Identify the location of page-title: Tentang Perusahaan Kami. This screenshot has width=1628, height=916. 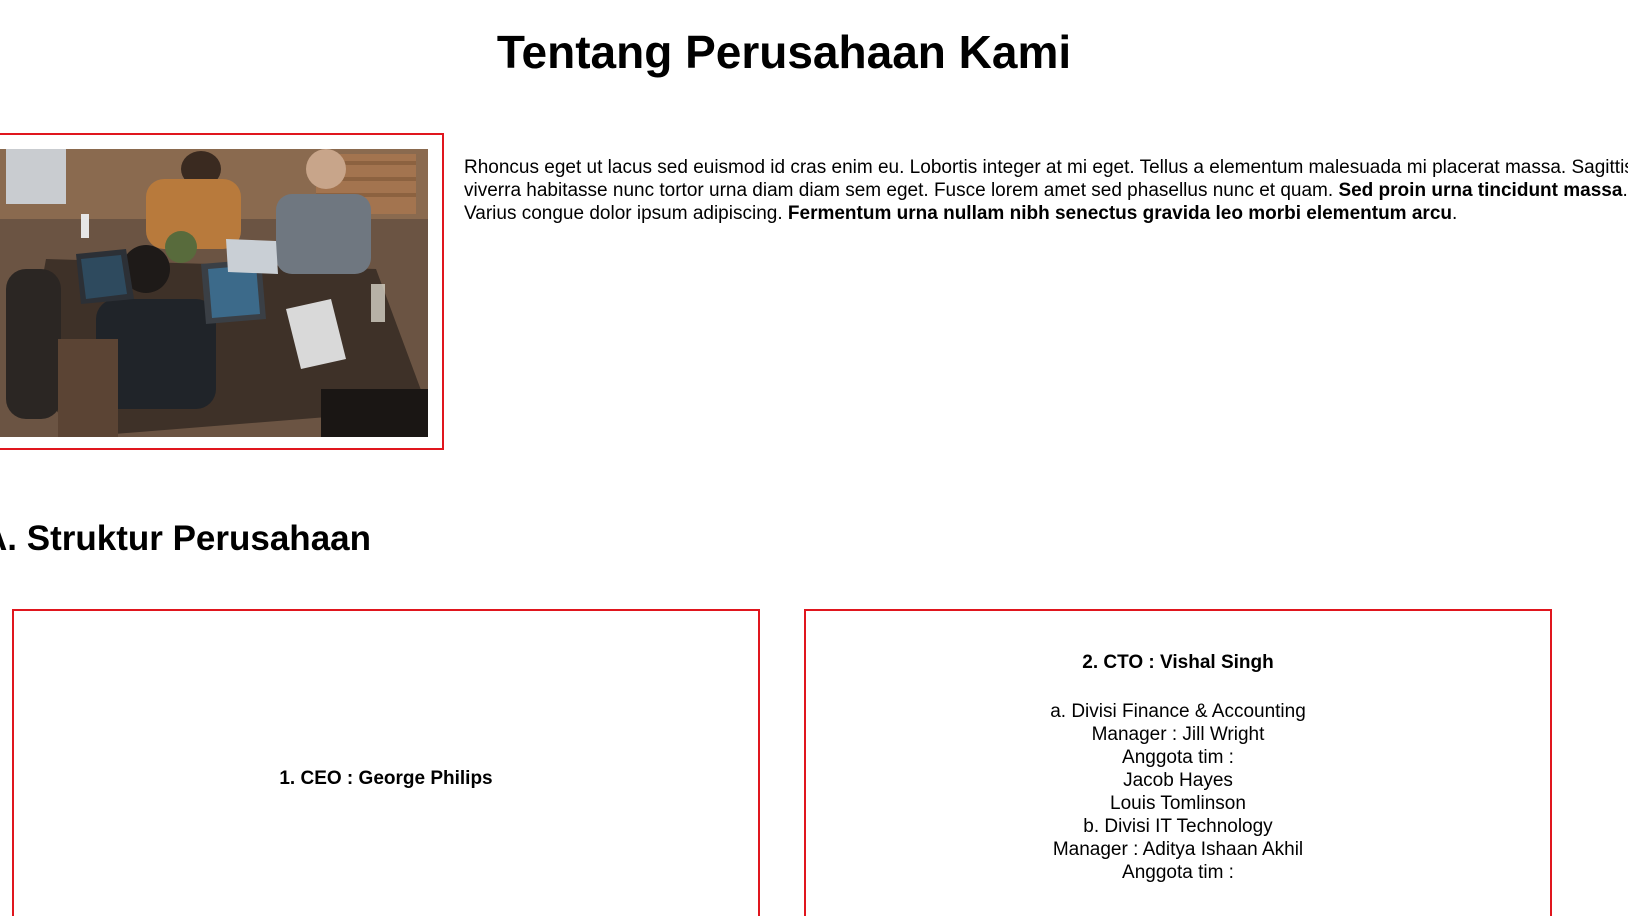
(784, 52).